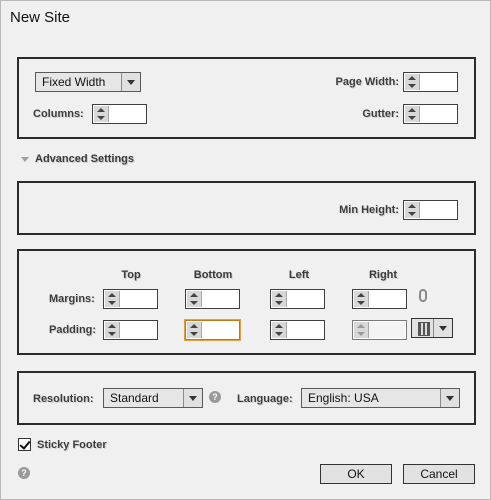 Image resolution: width=491 pixels, height=500 pixels. Describe the element at coordinates (297, 330) in the screenshot. I see `padding-left-stepper` at that location.